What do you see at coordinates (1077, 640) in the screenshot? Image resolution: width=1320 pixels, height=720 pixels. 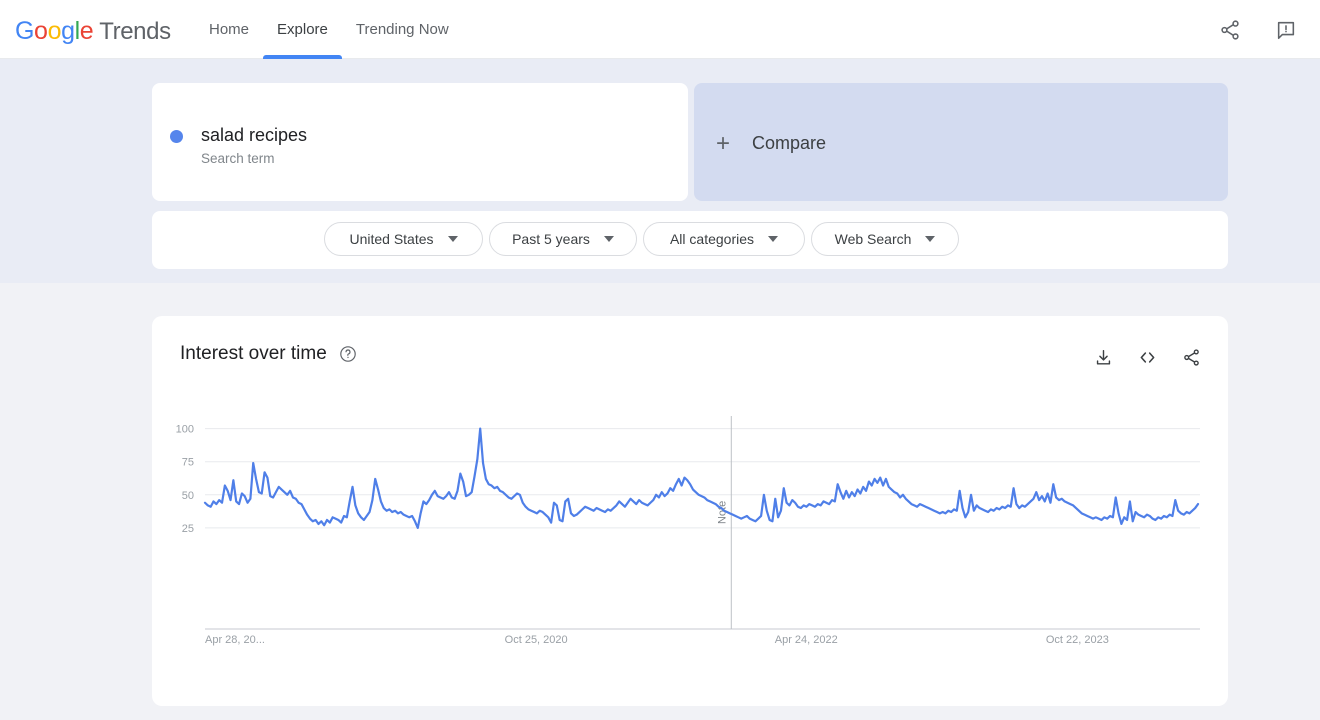 I see `svg-text: Oct 22, 2023` at bounding box center [1077, 640].